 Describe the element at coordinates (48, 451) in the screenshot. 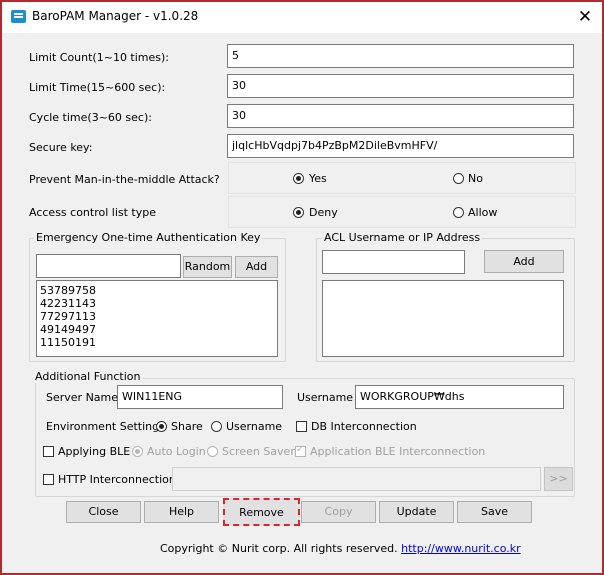

I see `applying-ble-checkbox` at that location.